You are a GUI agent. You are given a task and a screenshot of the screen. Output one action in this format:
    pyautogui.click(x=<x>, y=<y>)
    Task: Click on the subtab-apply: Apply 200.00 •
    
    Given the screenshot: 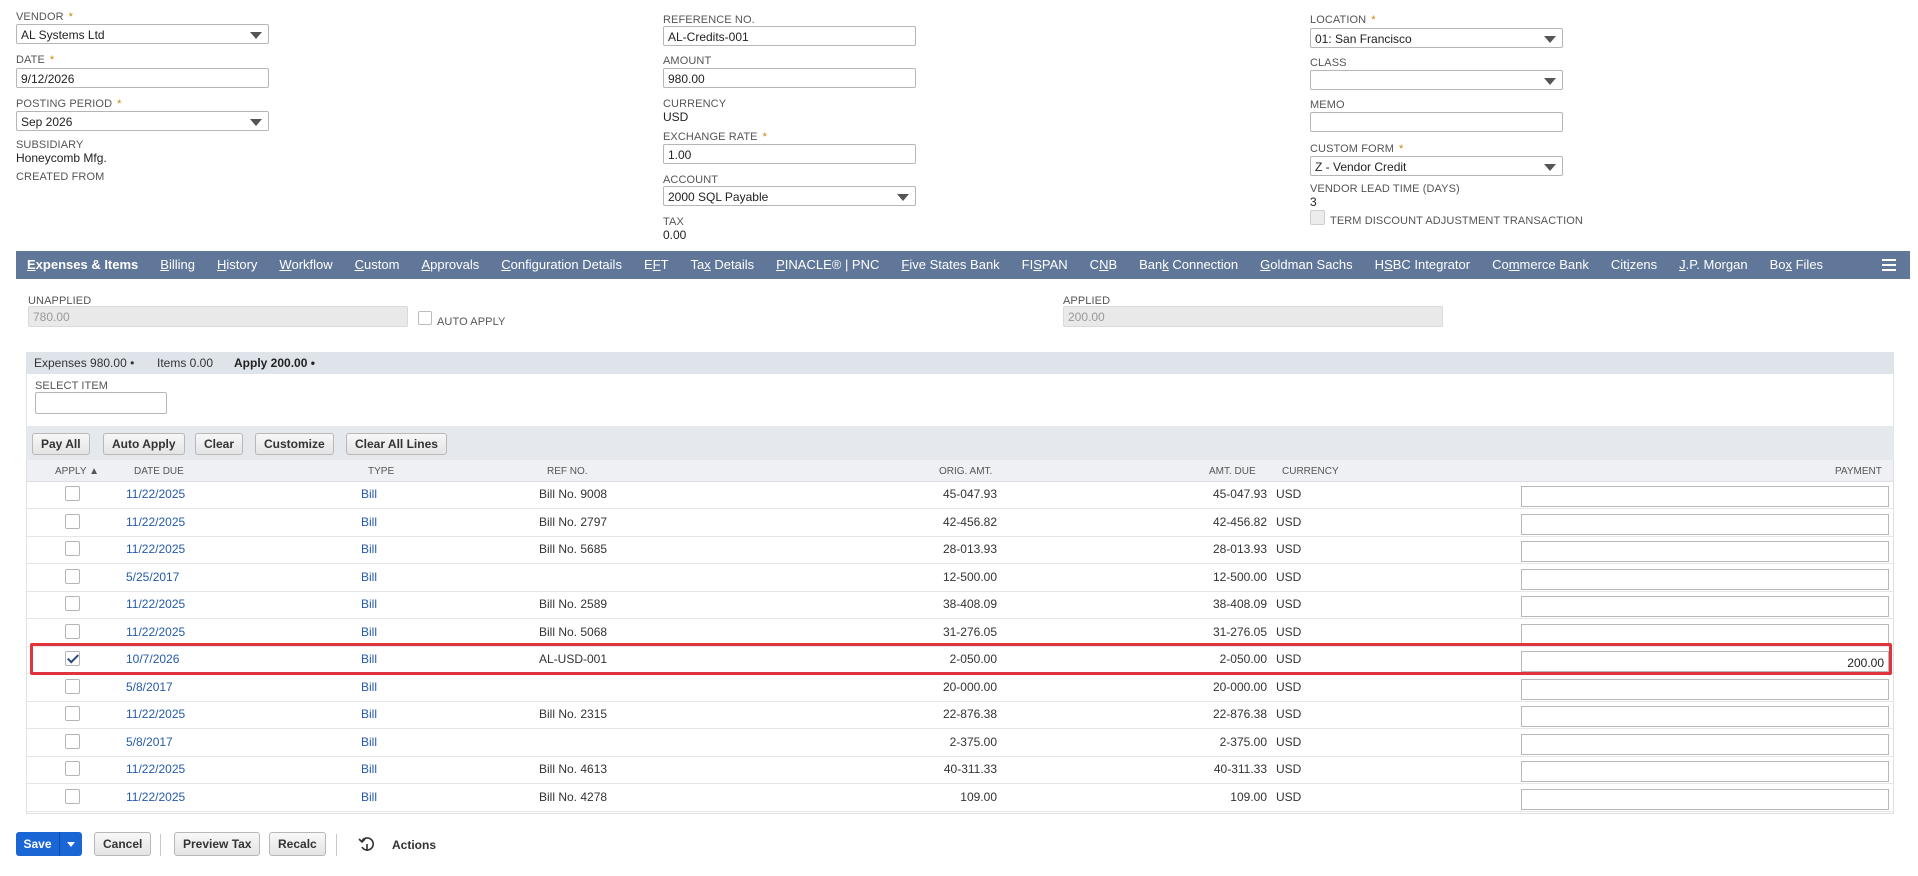 What is the action you would take?
    pyautogui.click(x=274, y=363)
    